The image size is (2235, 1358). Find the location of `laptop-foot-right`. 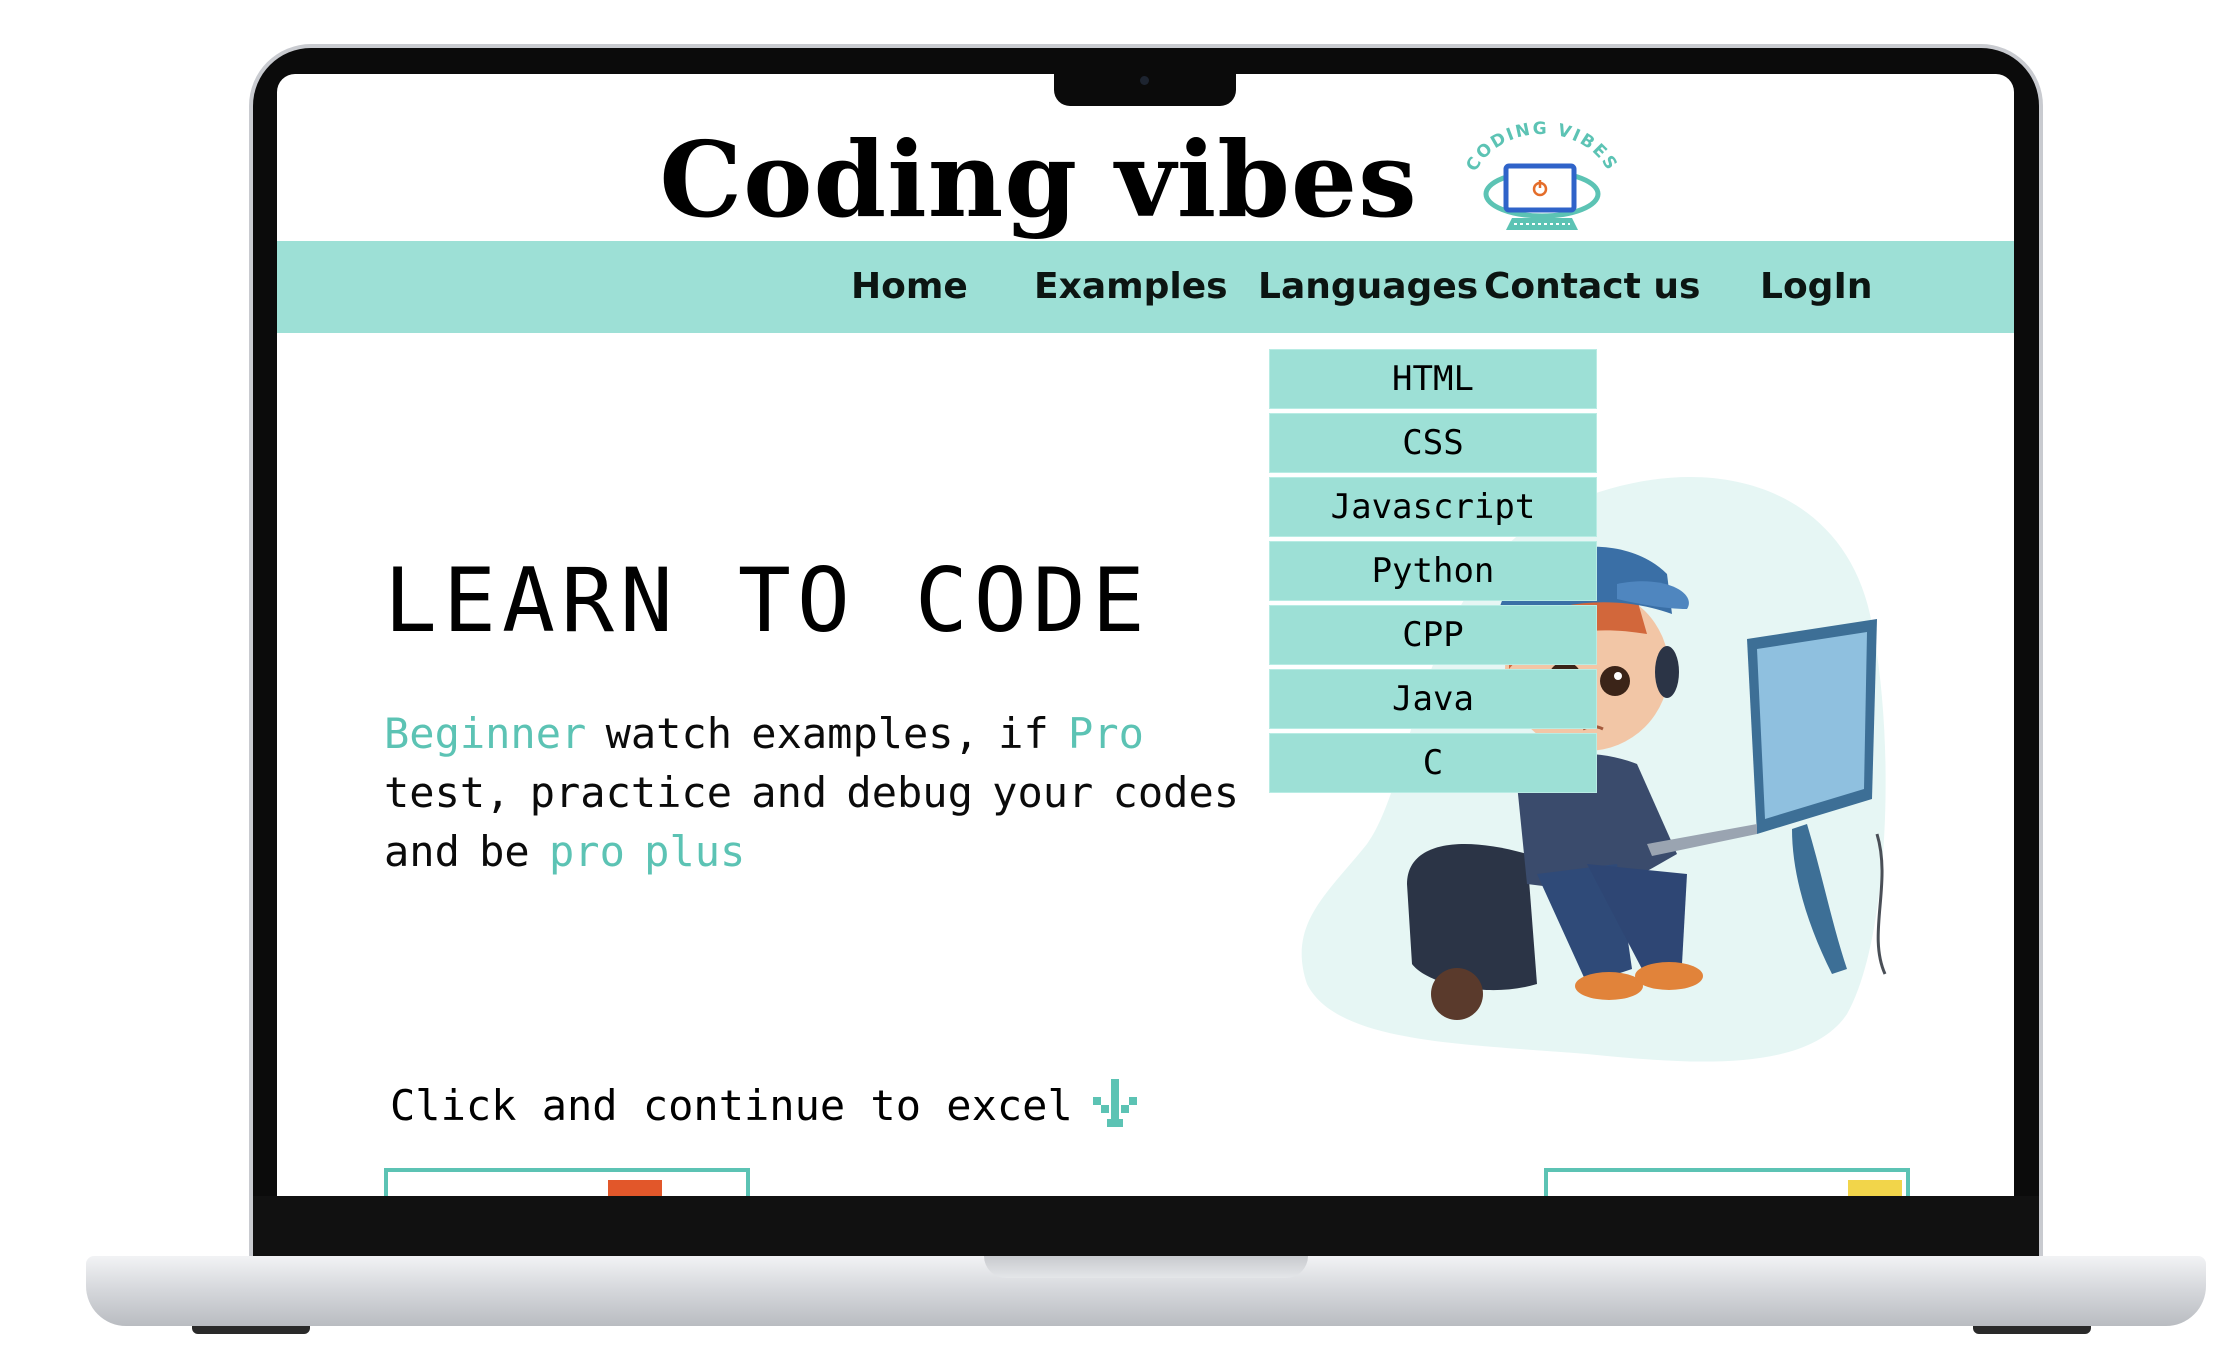

laptop-foot-right is located at coordinates (2032, 1330).